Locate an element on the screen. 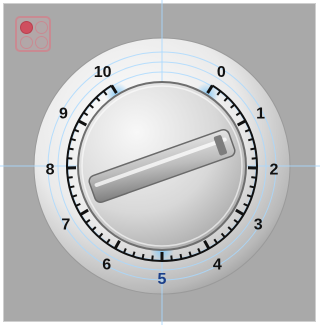 The width and height of the screenshot is (320, 325). dial-label-10: 10 is located at coordinates (103, 72).